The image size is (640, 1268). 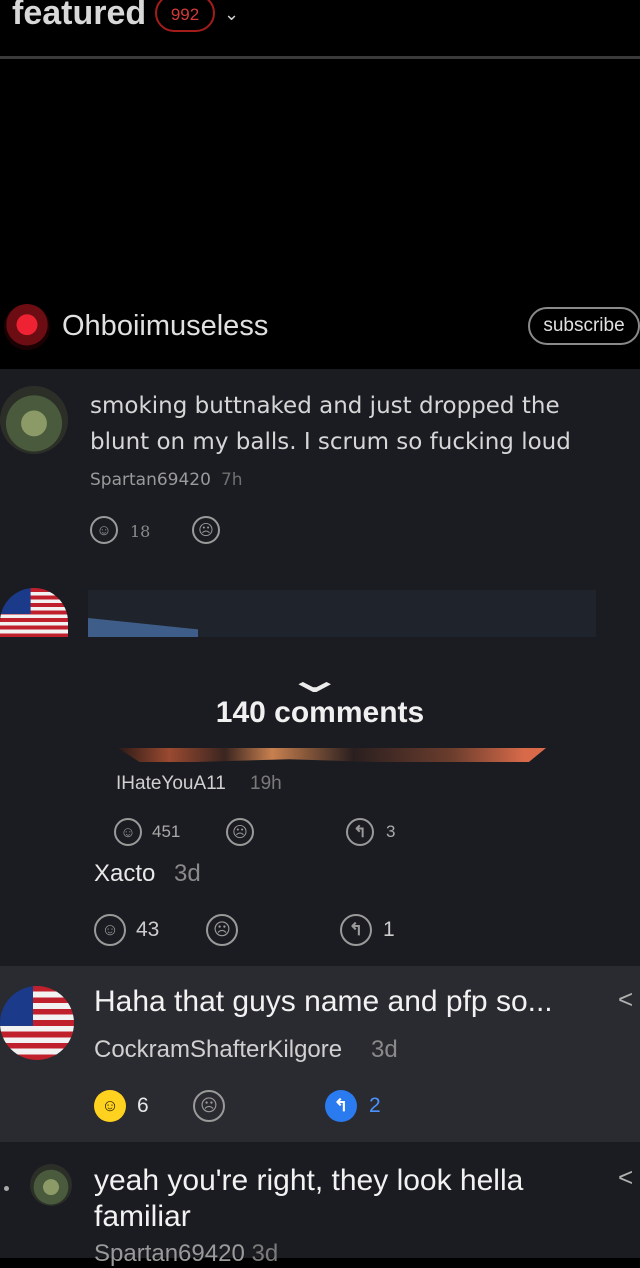 I want to click on like-count: 18, so click(x=140, y=531).